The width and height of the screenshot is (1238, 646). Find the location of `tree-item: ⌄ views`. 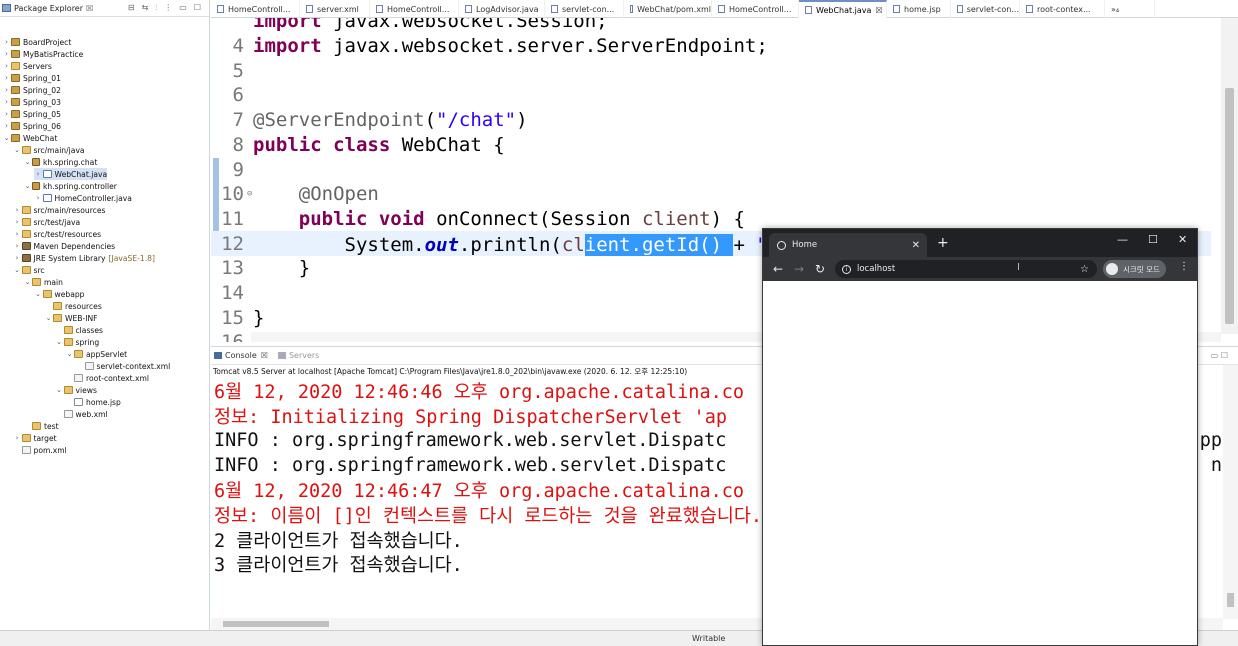

tree-item: ⌄ views is located at coordinates (76, 390).